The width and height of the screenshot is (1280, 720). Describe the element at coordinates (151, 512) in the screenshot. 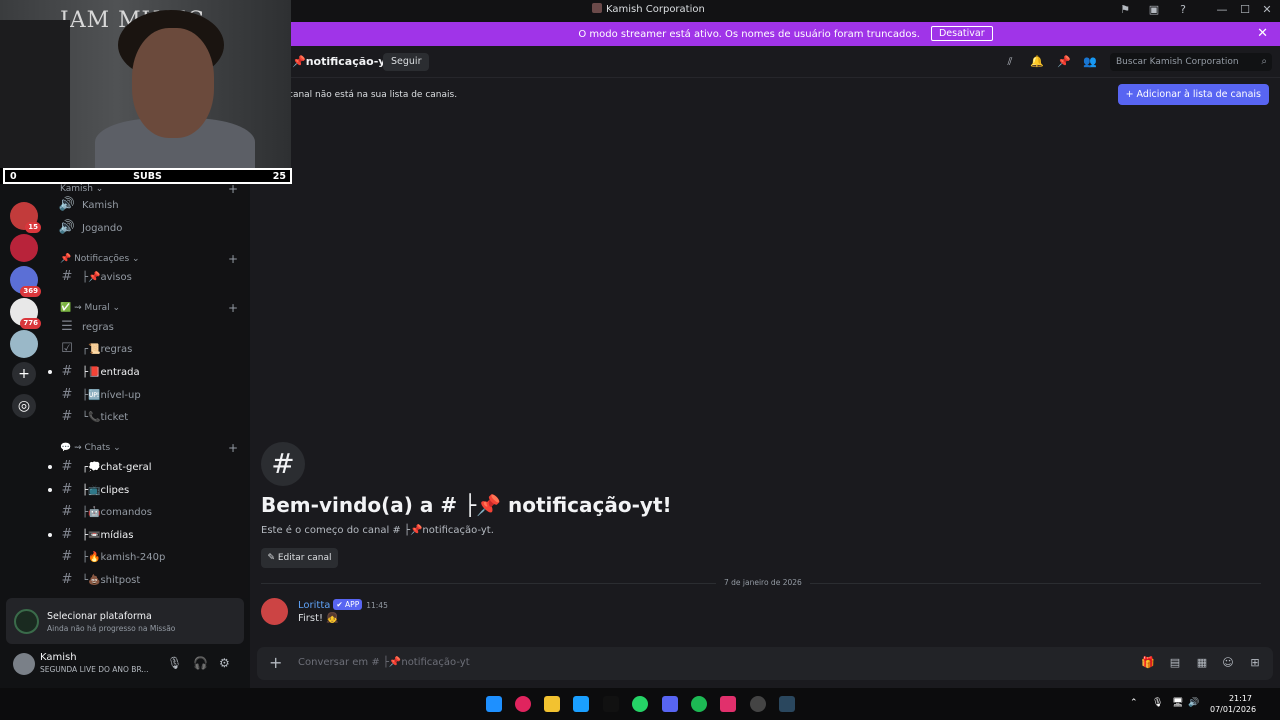

I see `text-channel: # ├🤖comandos` at that location.